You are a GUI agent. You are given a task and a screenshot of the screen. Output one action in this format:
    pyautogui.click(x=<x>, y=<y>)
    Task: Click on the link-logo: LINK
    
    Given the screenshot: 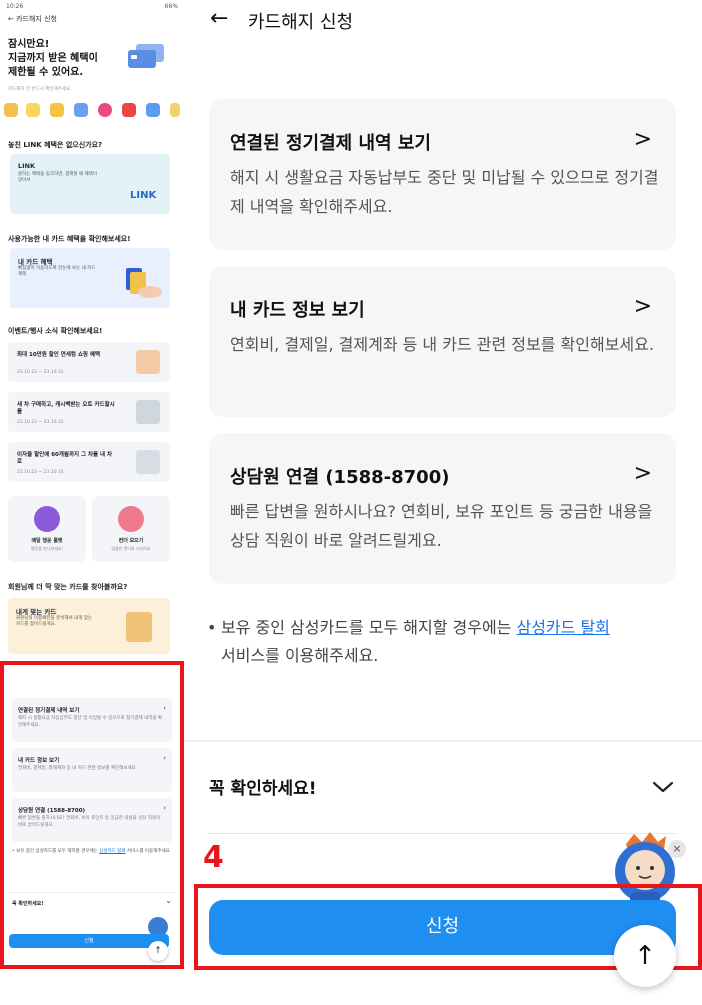 What is the action you would take?
    pyautogui.click(x=143, y=195)
    